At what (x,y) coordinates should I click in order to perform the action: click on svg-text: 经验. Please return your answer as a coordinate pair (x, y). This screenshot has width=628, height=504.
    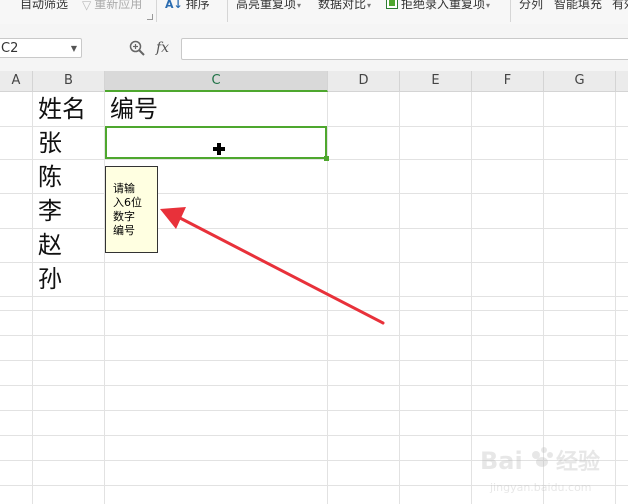
    Looking at the image, I should click on (578, 462).